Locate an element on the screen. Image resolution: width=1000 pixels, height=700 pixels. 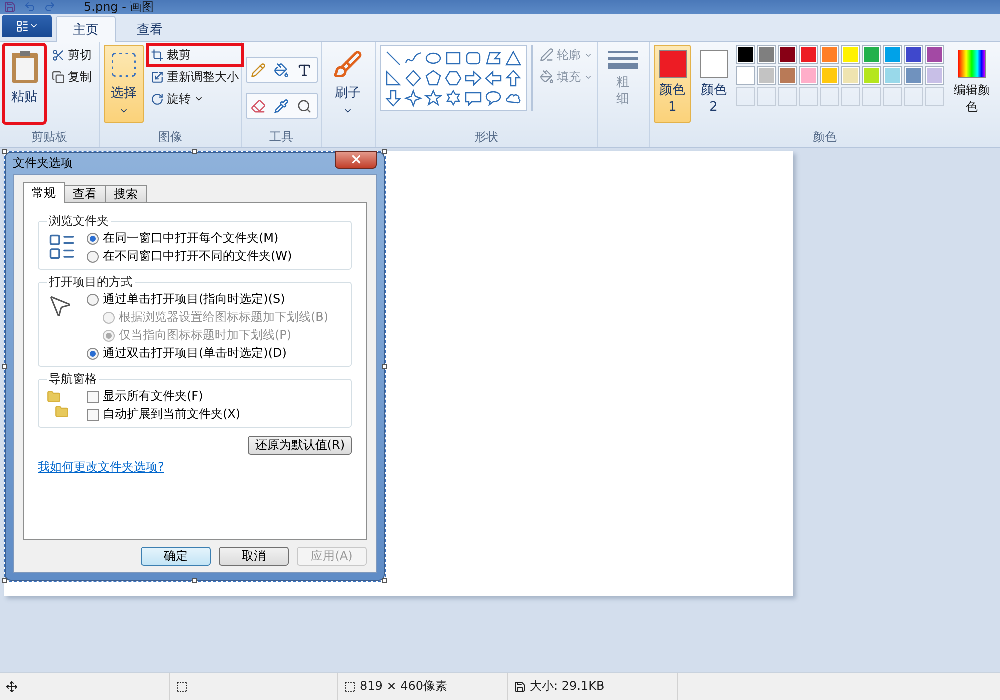
color-slot: 颜色 2 is located at coordinates (713, 84).